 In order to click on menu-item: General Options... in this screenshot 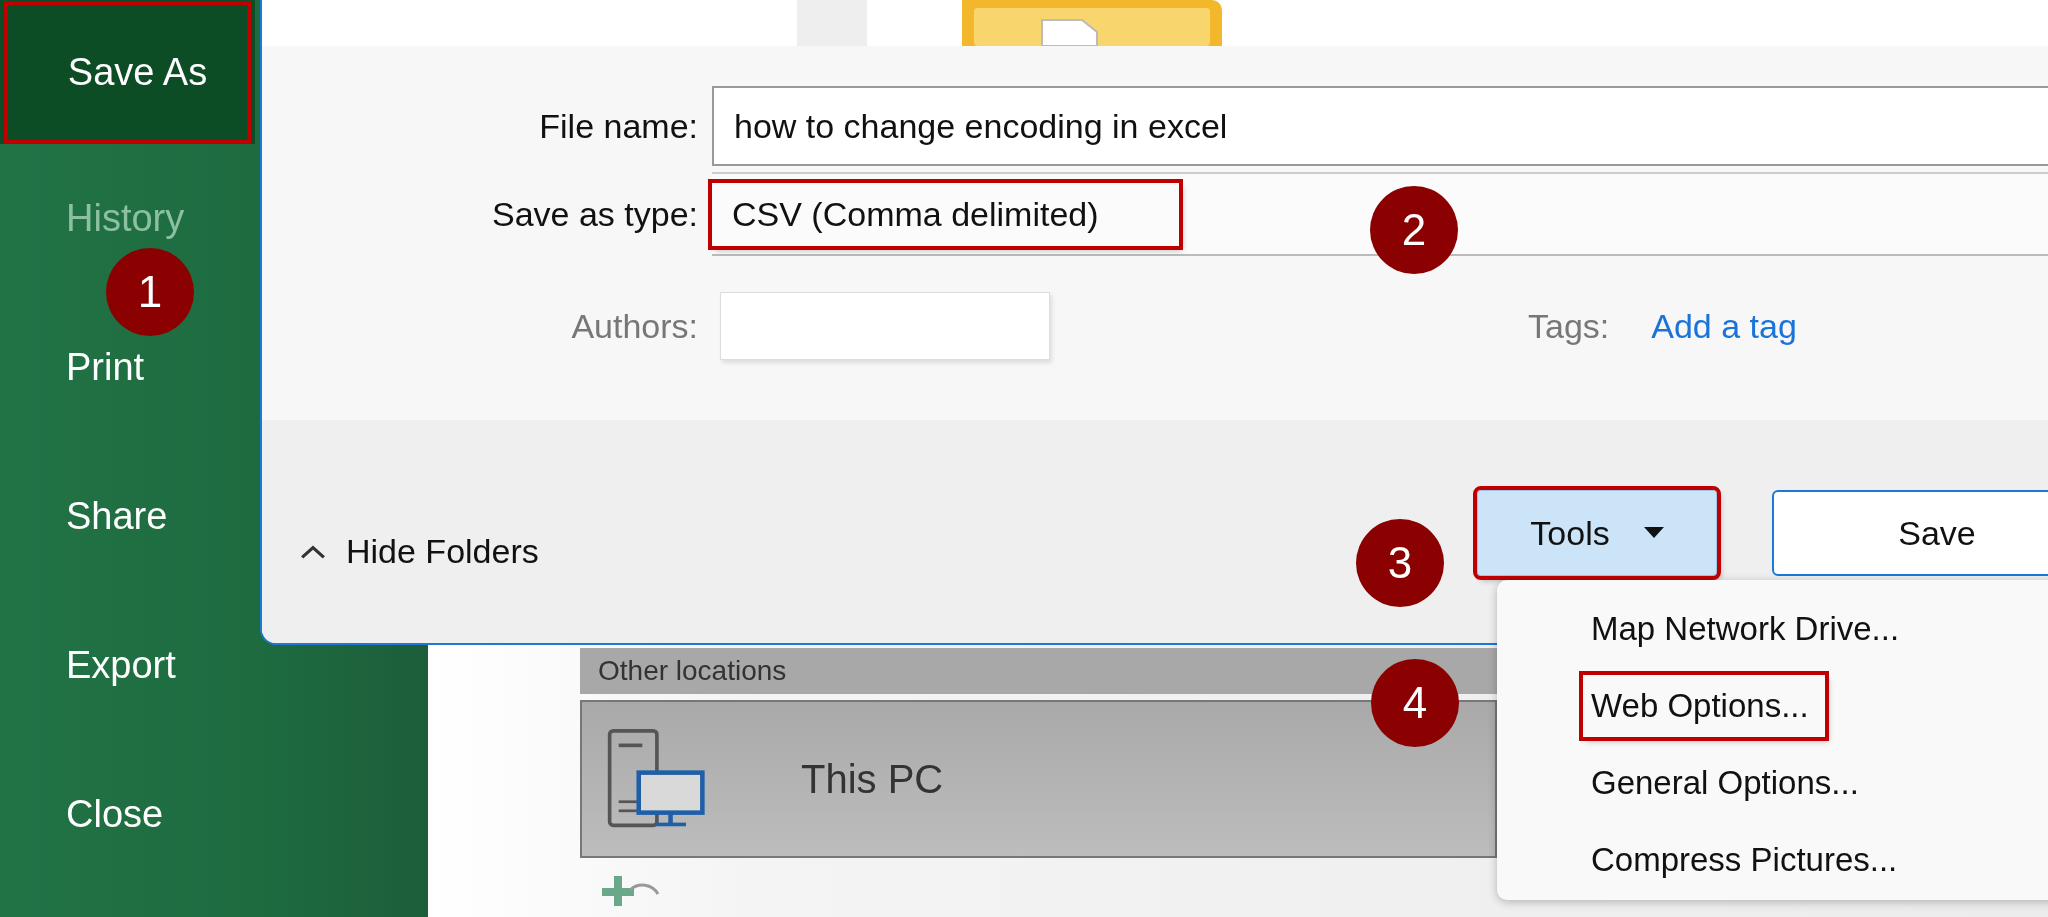, I will do `click(1725, 782)`.